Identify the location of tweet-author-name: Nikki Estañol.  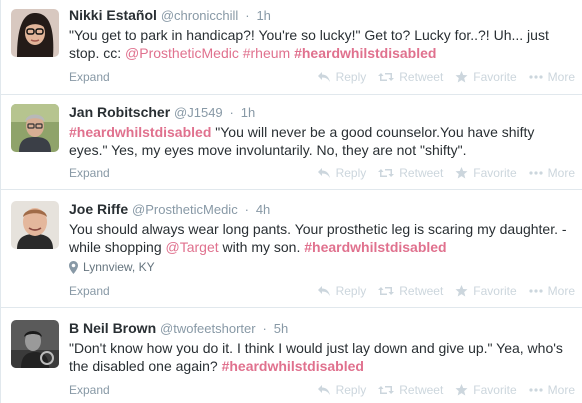
(113, 15).